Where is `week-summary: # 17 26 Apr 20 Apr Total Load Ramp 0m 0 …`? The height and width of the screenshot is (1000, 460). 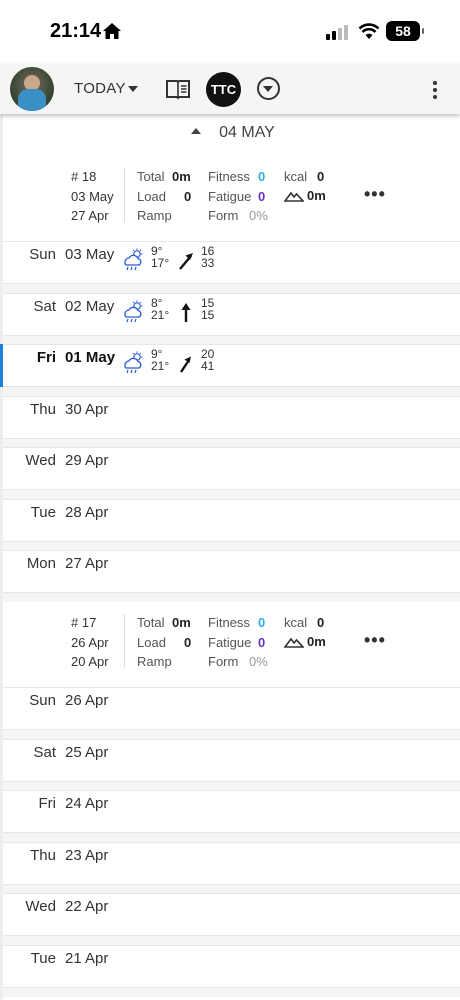
week-summary: # 17 26 Apr 20 Apr Total Load Ramp 0m 0 … is located at coordinates (231, 648).